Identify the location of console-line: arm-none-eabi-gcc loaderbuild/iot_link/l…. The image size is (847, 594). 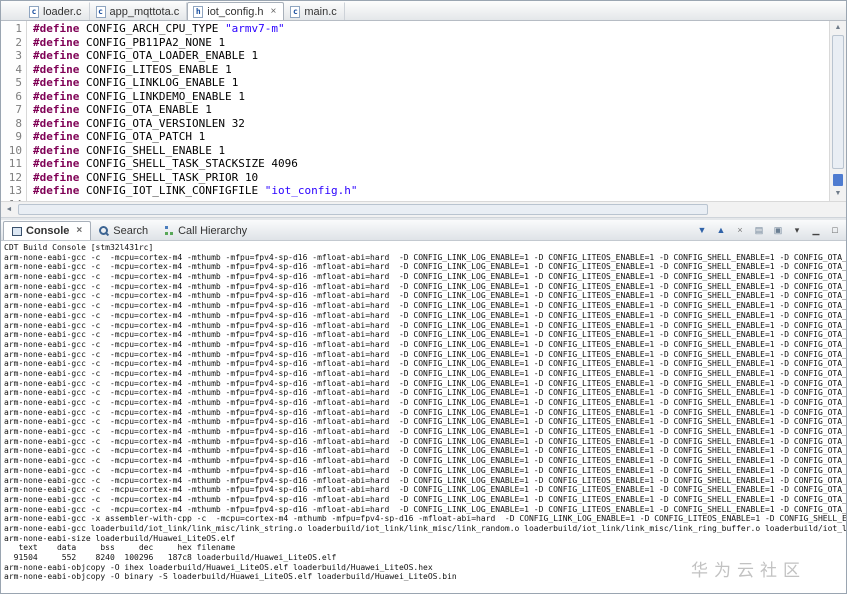
(425, 528).